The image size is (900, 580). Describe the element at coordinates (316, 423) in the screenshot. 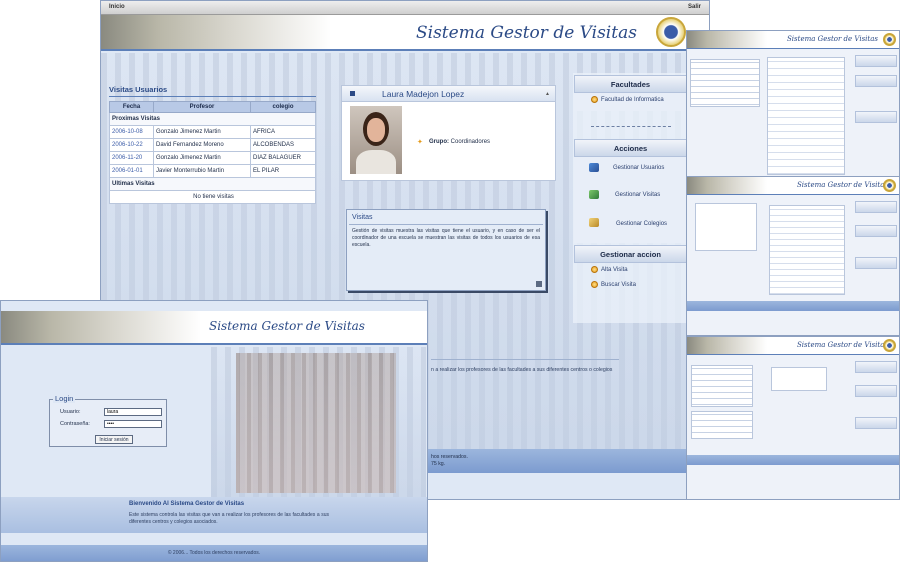

I see `building-illustration` at that location.